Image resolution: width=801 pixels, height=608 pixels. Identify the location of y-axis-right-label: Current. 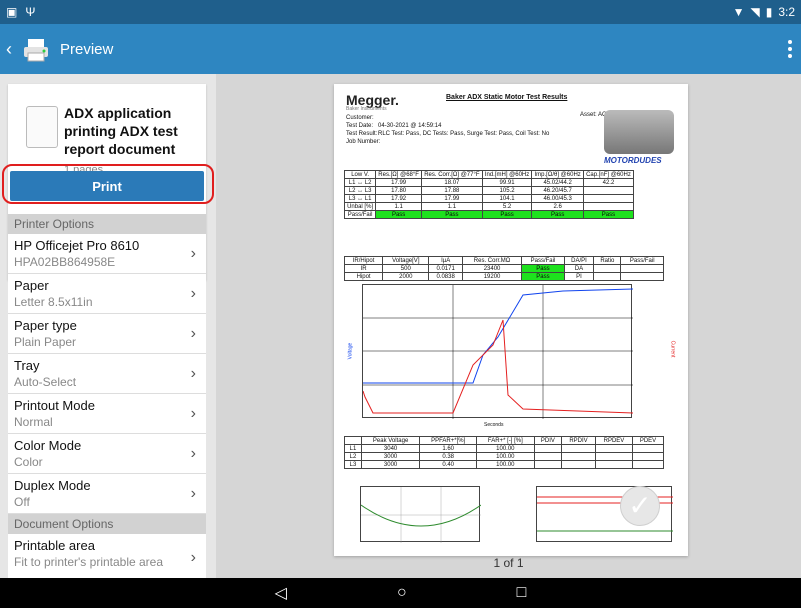
(672, 349).